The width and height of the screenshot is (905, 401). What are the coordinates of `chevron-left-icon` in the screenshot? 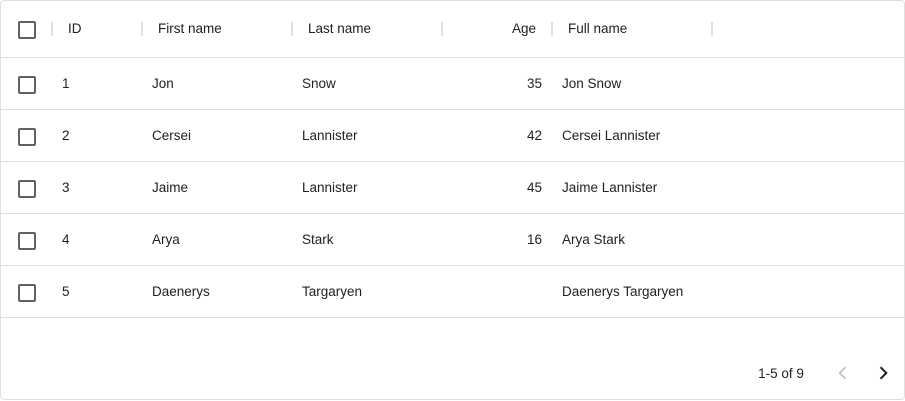 It's located at (842, 373).